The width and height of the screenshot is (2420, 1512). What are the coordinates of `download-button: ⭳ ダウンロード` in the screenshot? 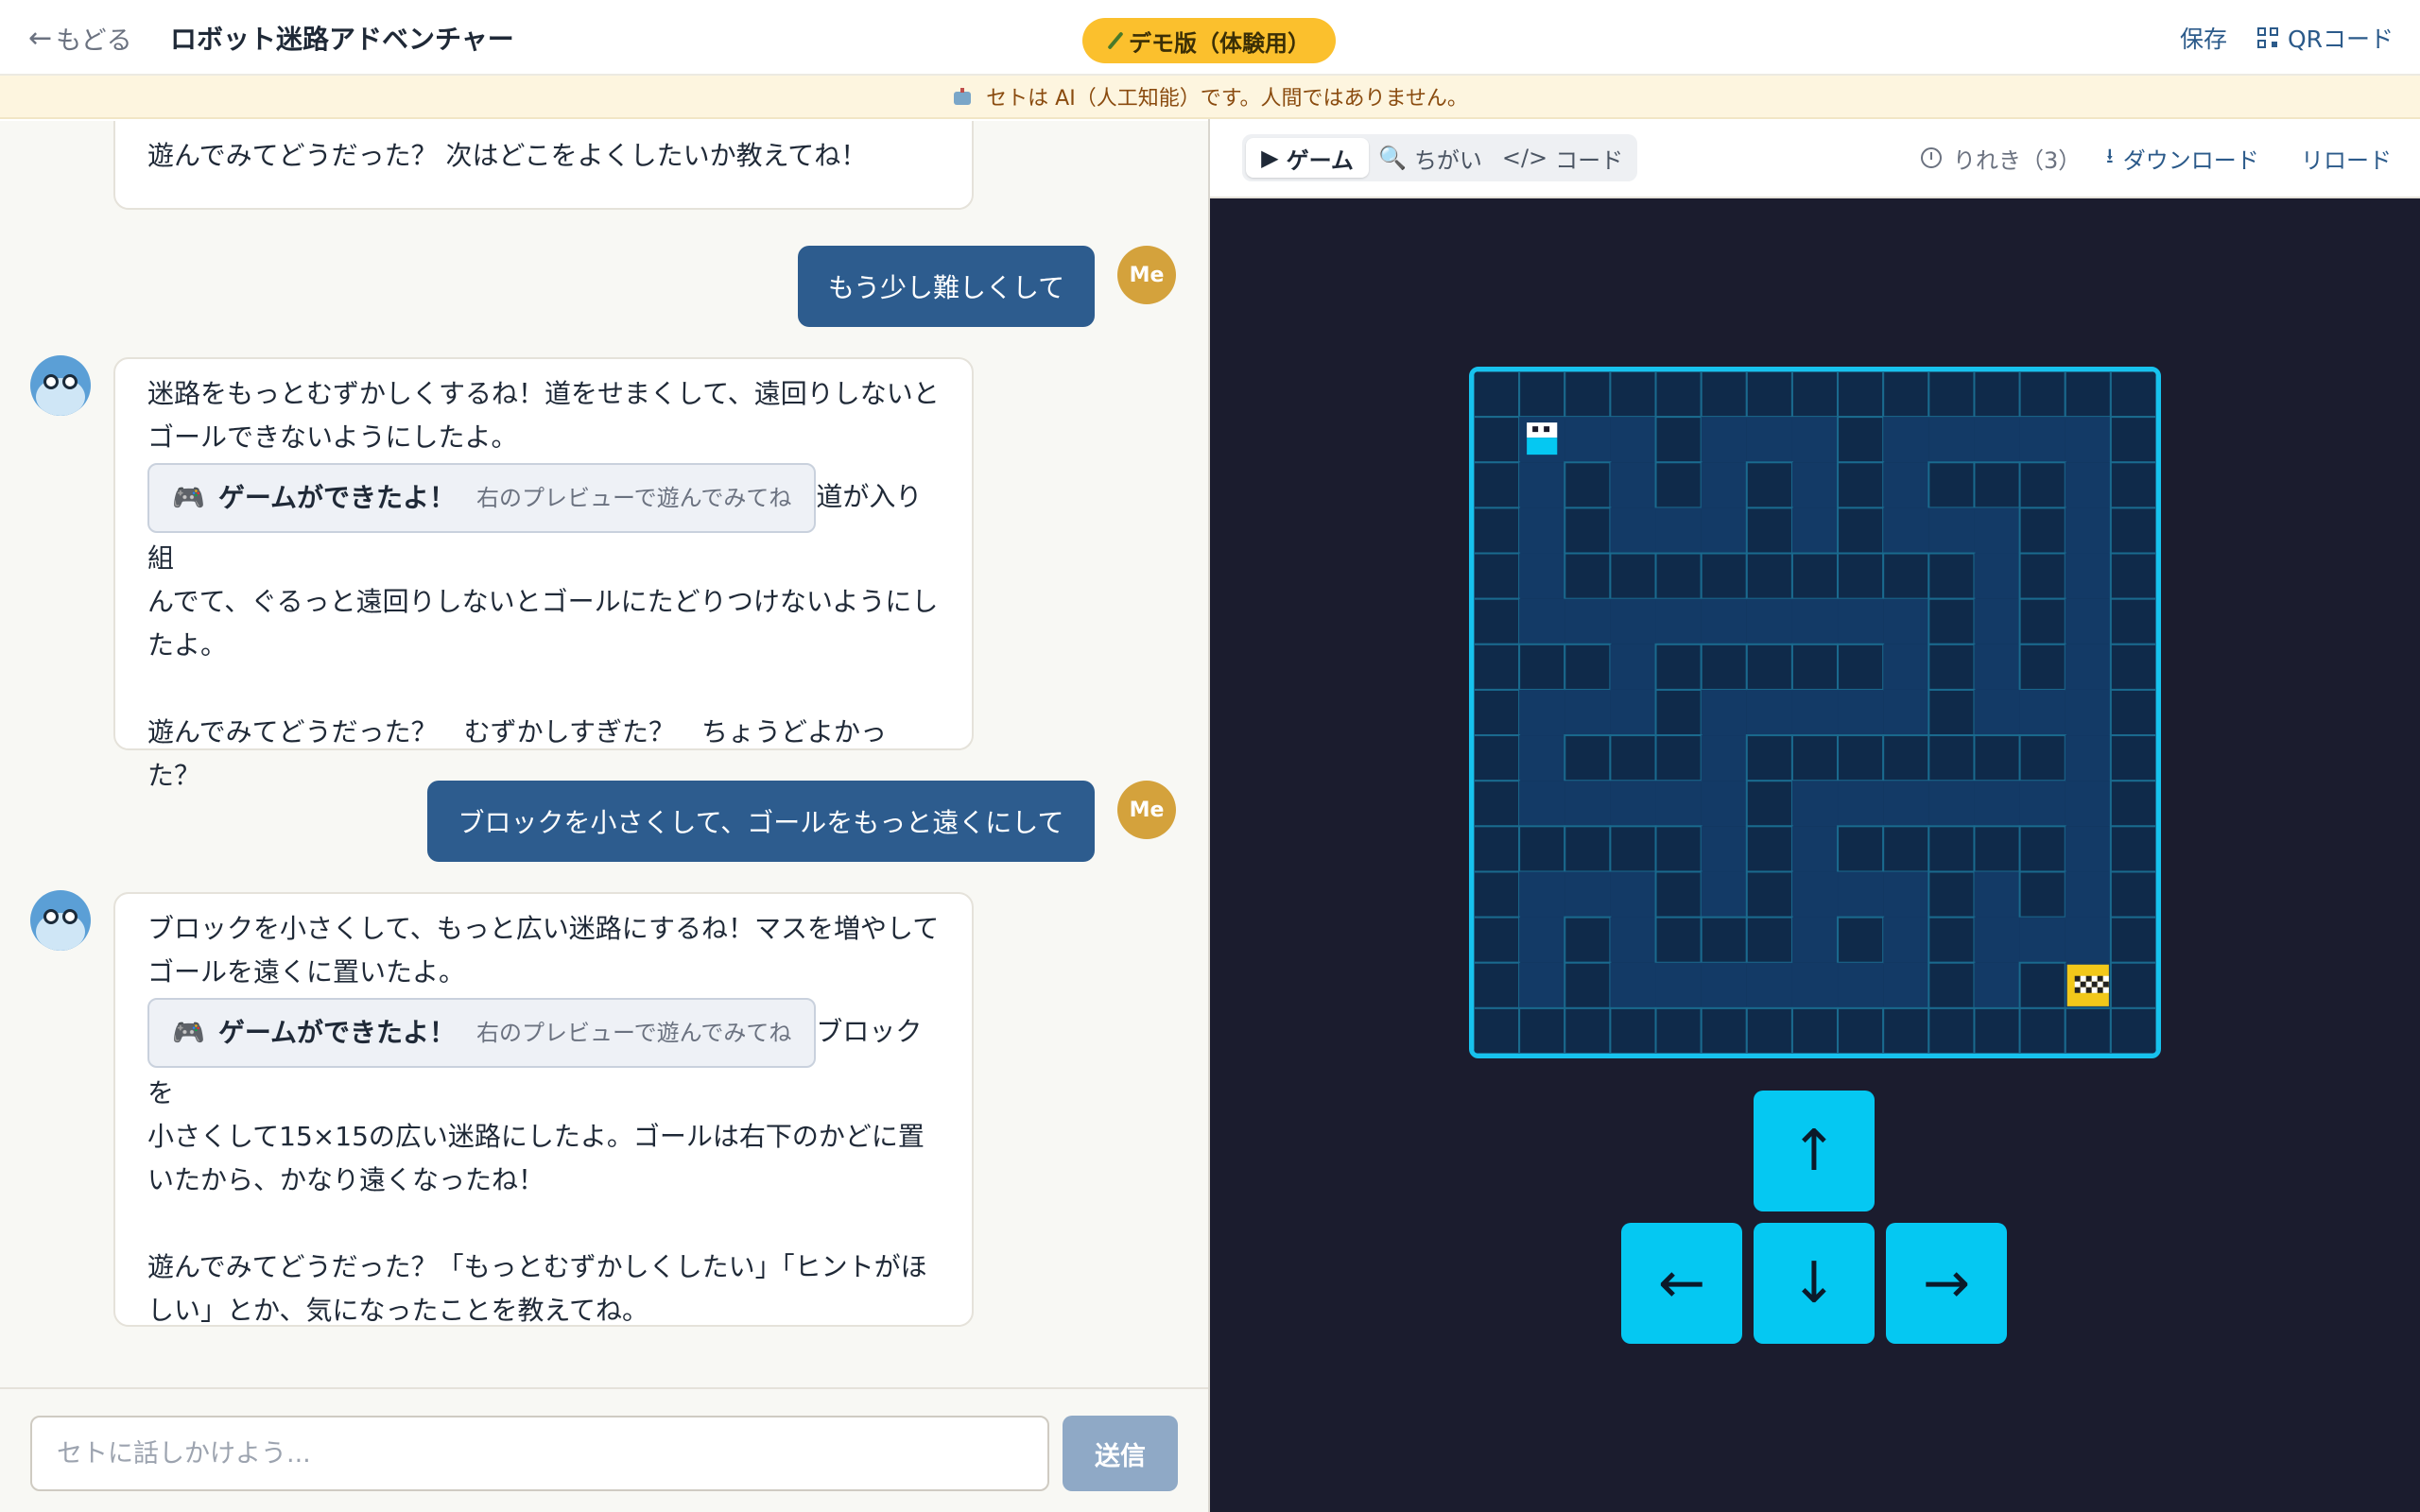 It's located at (2182, 157).